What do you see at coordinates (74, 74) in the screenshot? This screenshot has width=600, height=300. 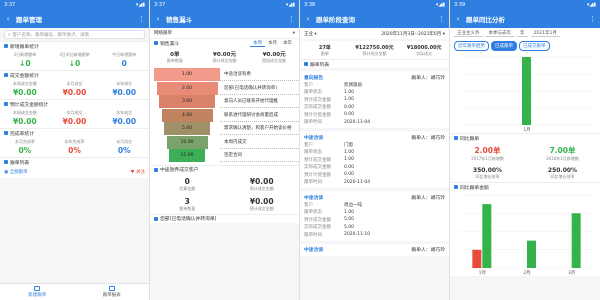 I see `section-header: 成交金额统计` at bounding box center [74, 74].